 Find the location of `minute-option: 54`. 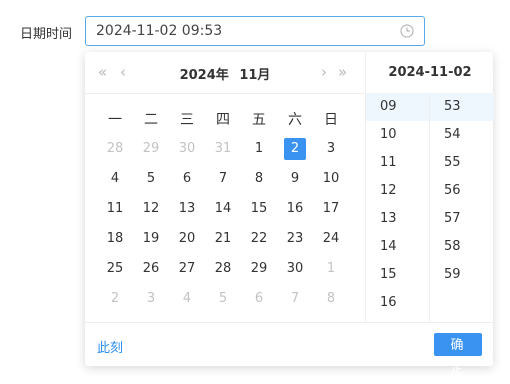

minute-option: 54 is located at coordinates (462, 135).